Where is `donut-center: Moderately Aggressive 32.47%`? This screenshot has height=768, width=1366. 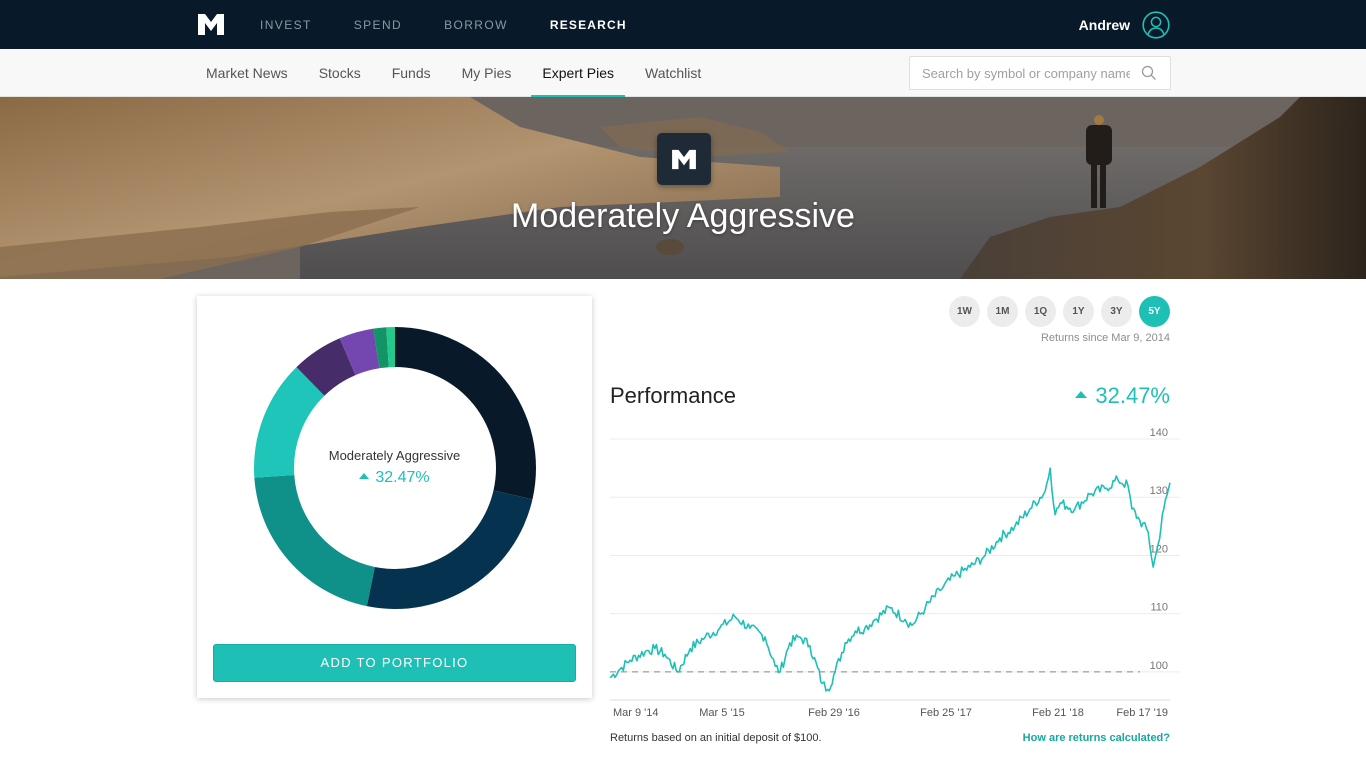 donut-center: Moderately Aggressive 32.47% is located at coordinates (394, 467).